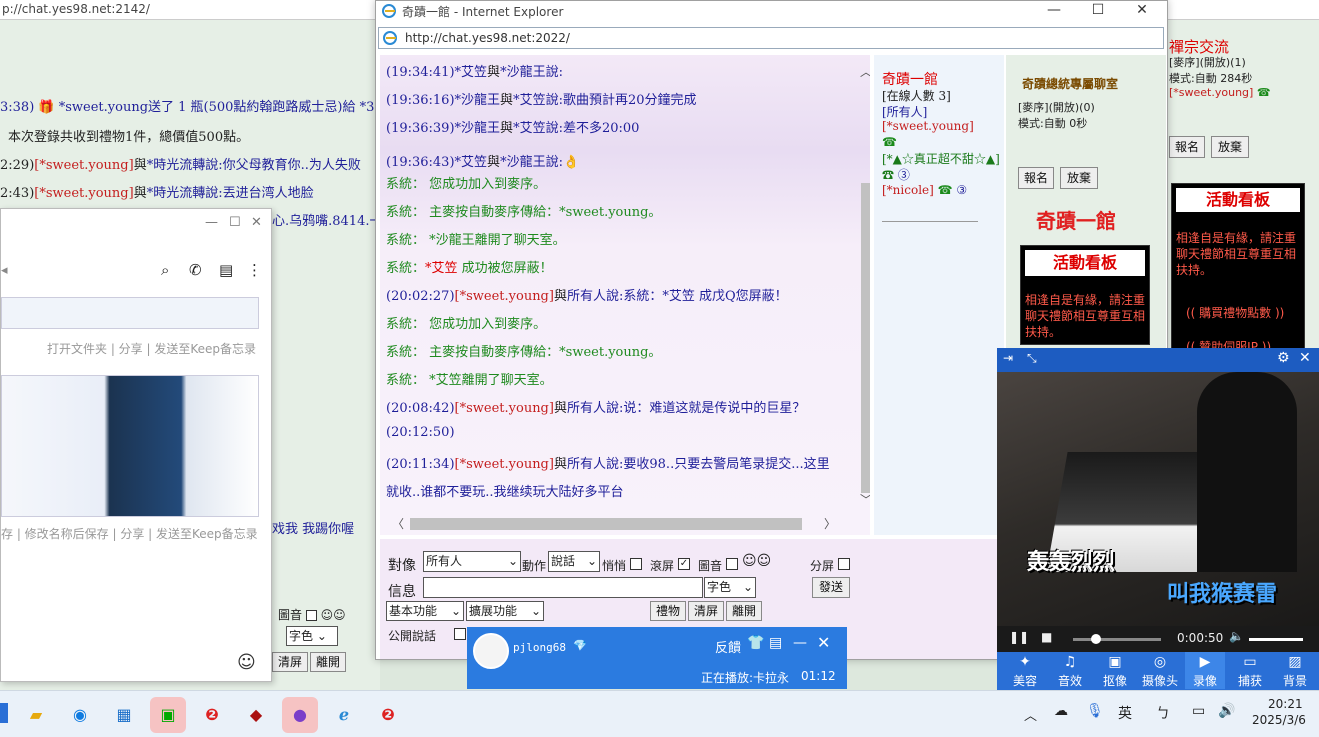  What do you see at coordinates (124, 715) in the screenshot?
I see `store-icon: ▦` at bounding box center [124, 715].